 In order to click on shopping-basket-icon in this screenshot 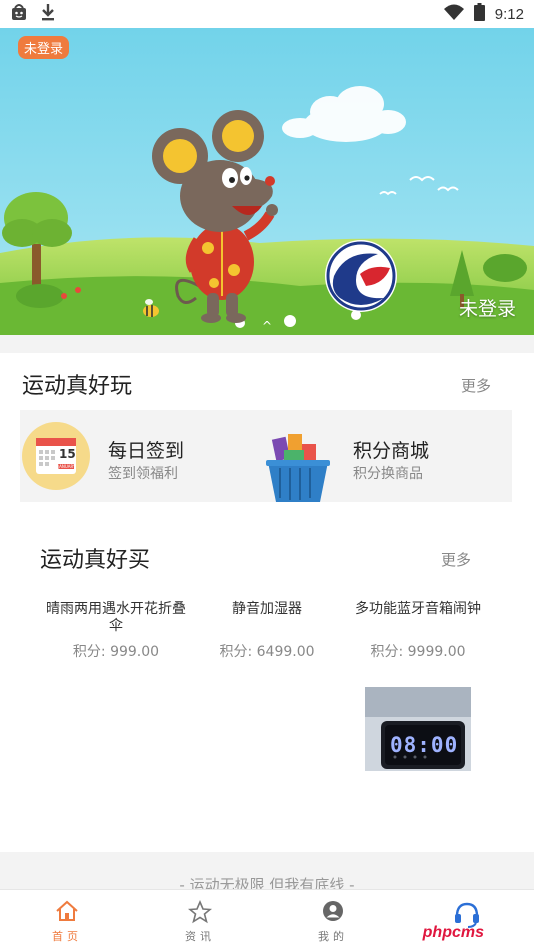, I will do `click(298, 468)`.